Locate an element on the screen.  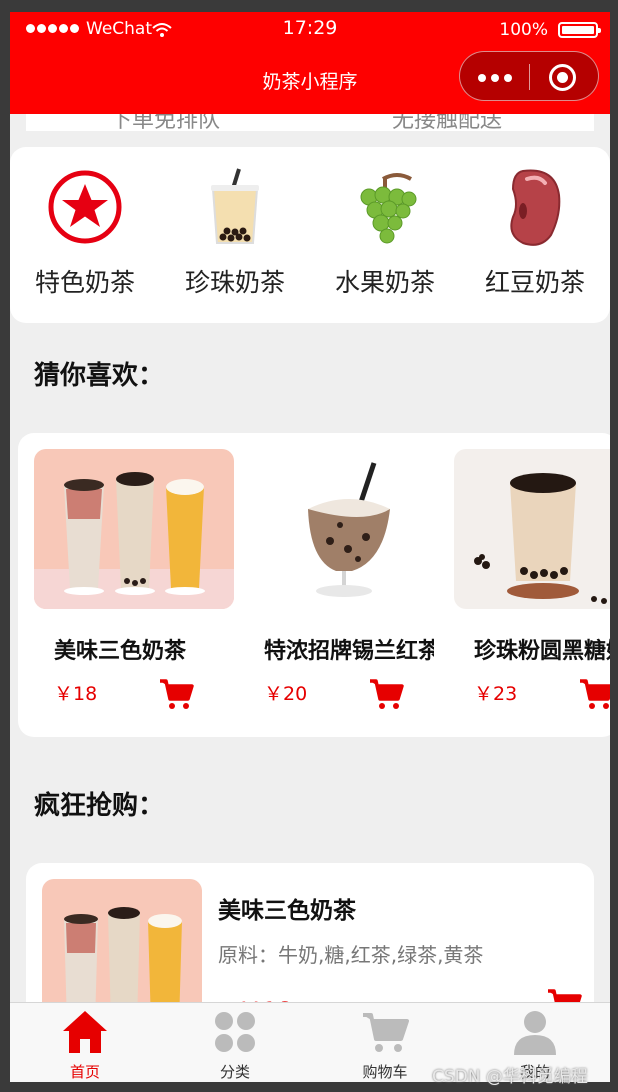
capsule-divider is located at coordinates (529, 77).